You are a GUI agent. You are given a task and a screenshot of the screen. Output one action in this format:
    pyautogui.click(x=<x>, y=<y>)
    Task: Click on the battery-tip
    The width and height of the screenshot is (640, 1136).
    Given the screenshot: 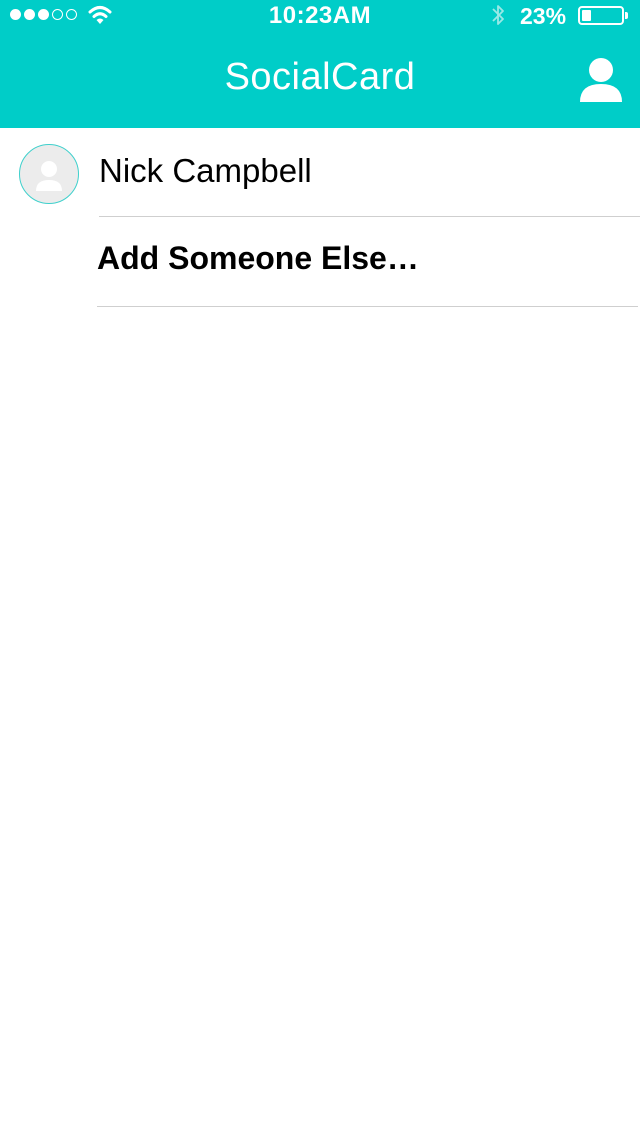 What is the action you would take?
    pyautogui.click(x=626, y=15)
    